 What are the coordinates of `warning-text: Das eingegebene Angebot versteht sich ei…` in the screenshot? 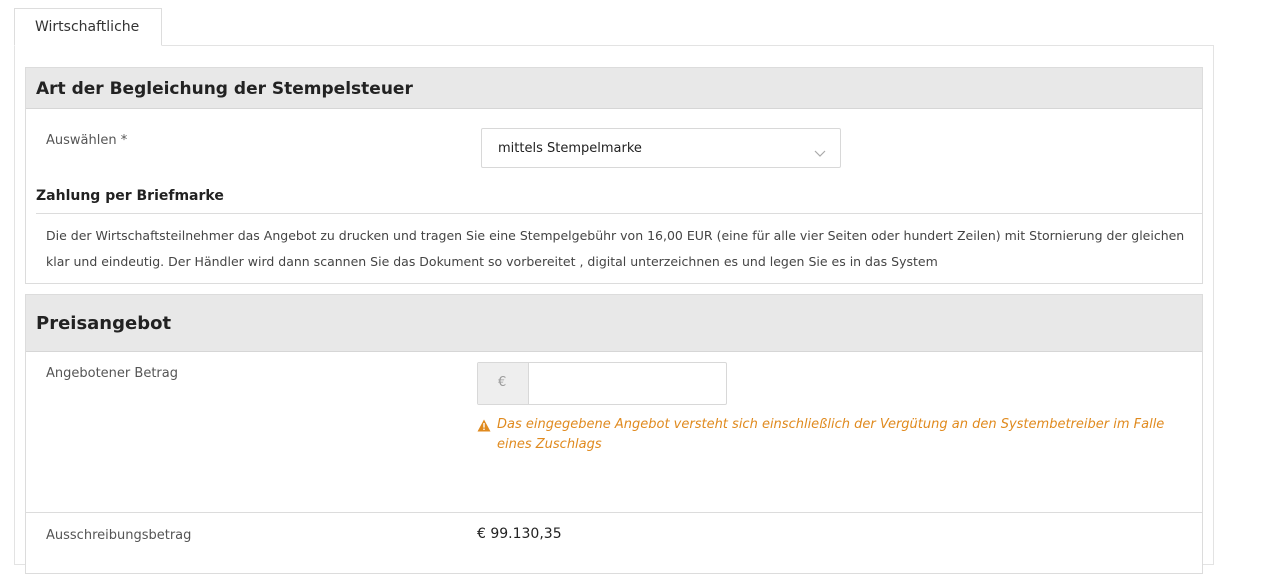 It's located at (831, 434).